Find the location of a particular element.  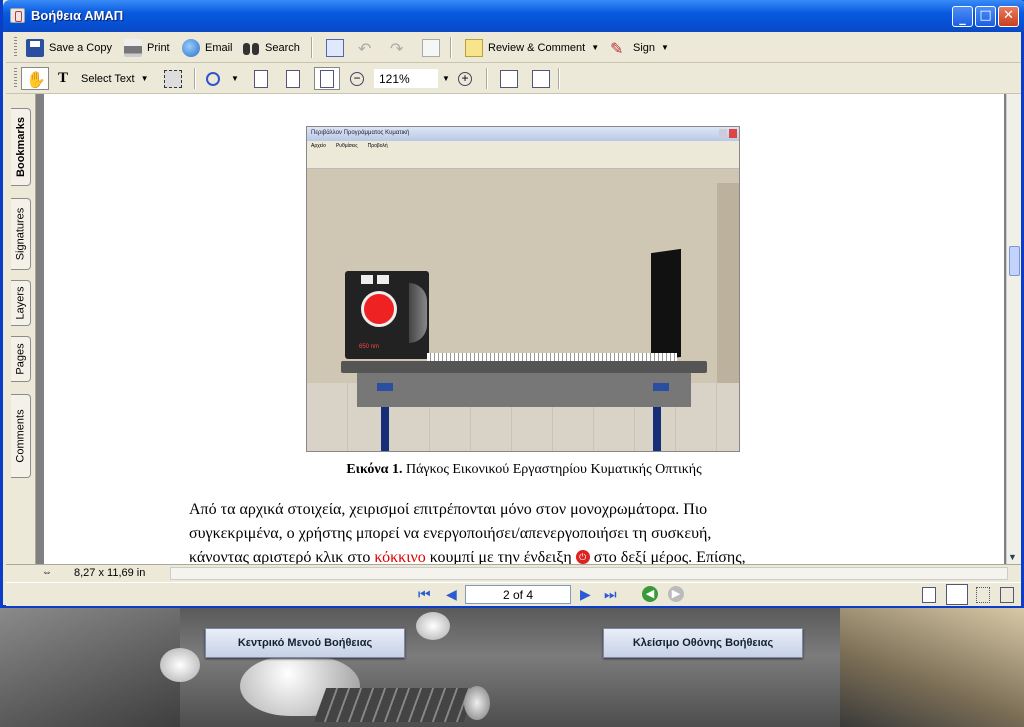

hand-tool-button: ✋ is located at coordinates (35, 78).